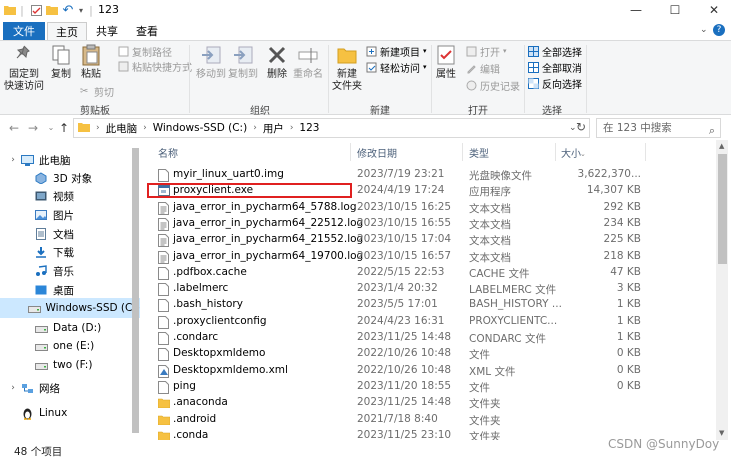 Image resolution: width=731 pixels, height=461 pixels. I want to click on open-button: 打开 ▾, so click(486, 51).